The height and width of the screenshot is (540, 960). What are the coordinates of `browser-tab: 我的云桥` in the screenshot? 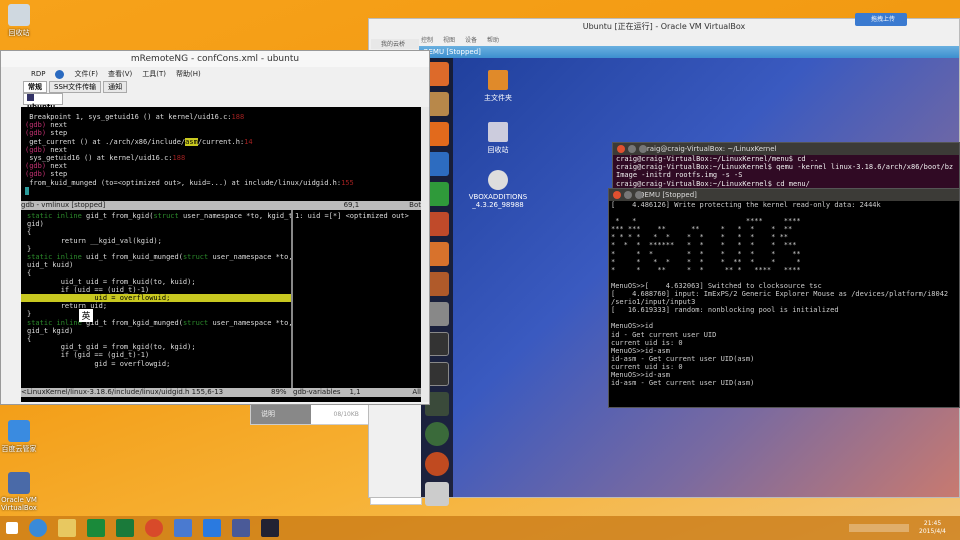 It's located at (395, 44).